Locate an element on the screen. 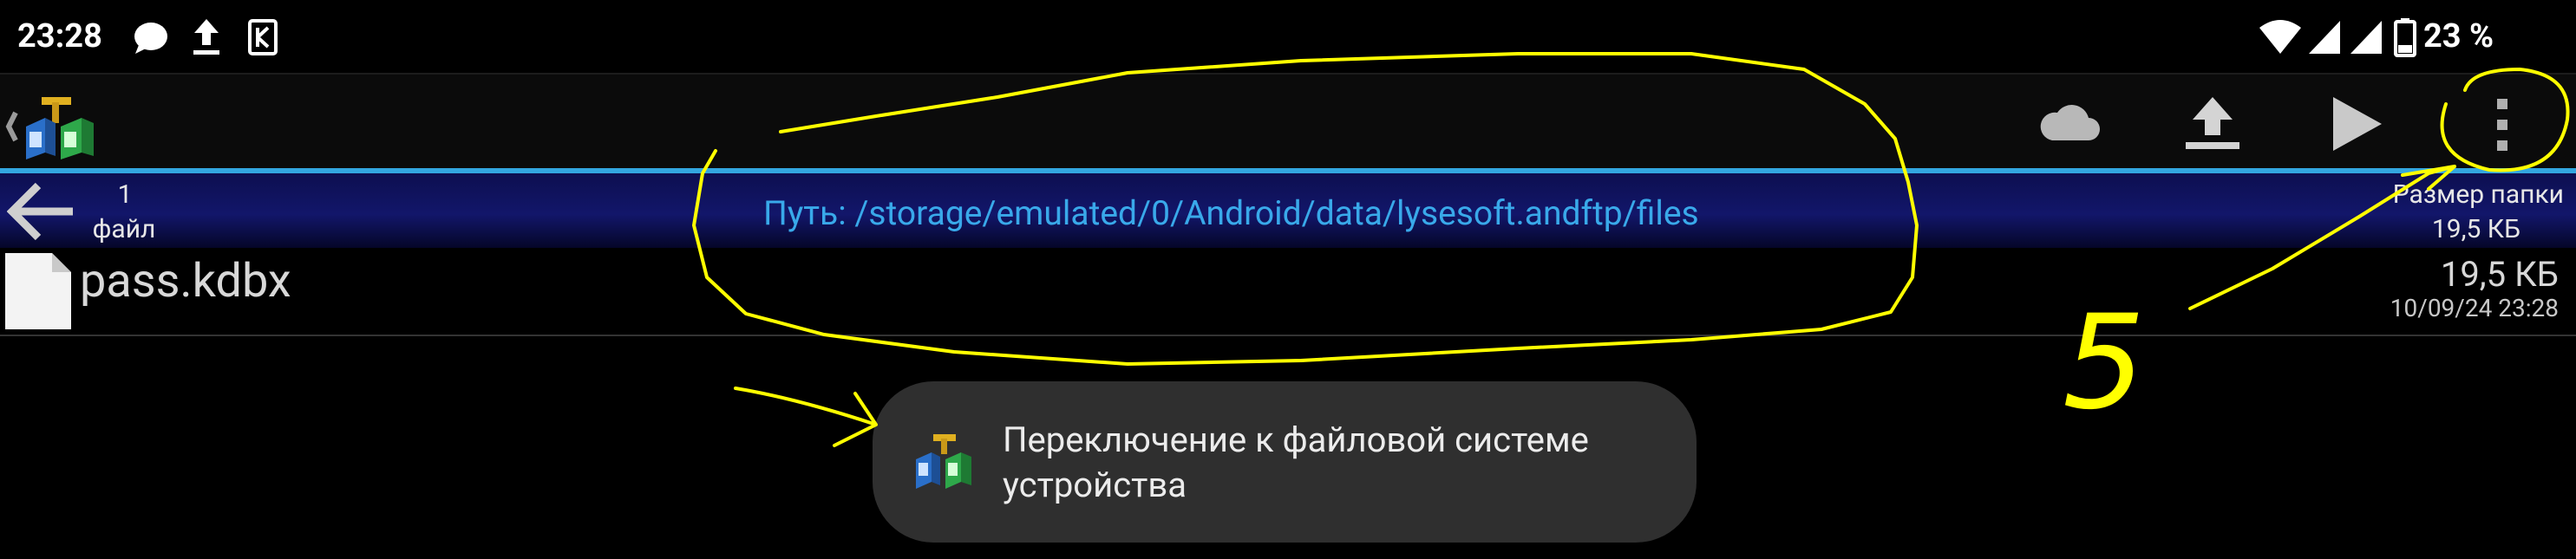 This screenshot has width=2576, height=559. folder-size-value: 19,5 КБ is located at coordinates (2475, 229).